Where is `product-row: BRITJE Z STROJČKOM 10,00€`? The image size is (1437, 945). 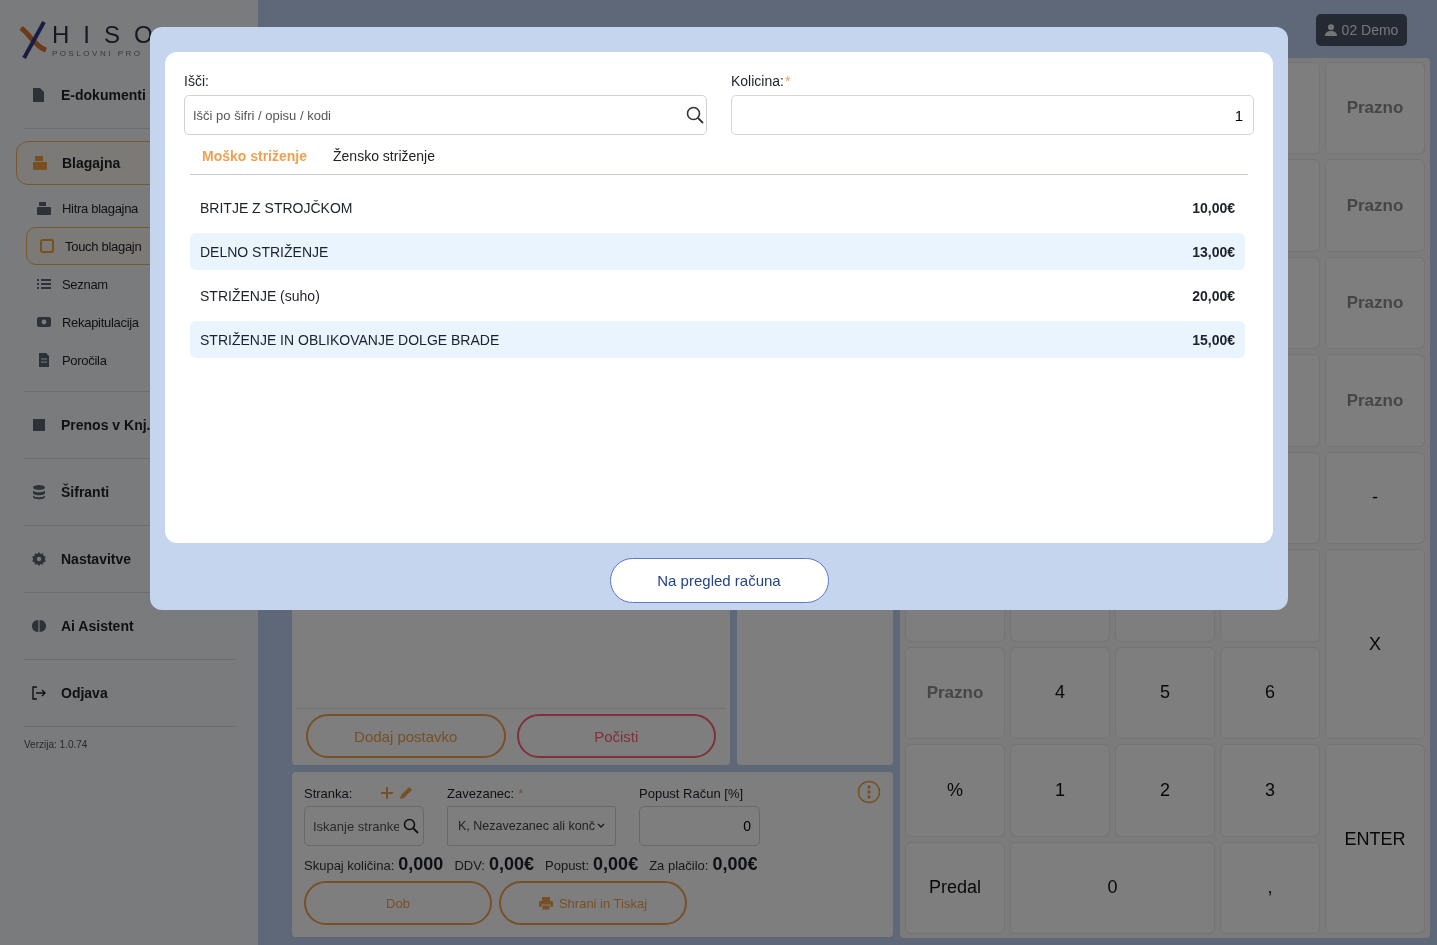
product-row: BRITJE Z STROJČKOM 10,00€ is located at coordinates (717, 207).